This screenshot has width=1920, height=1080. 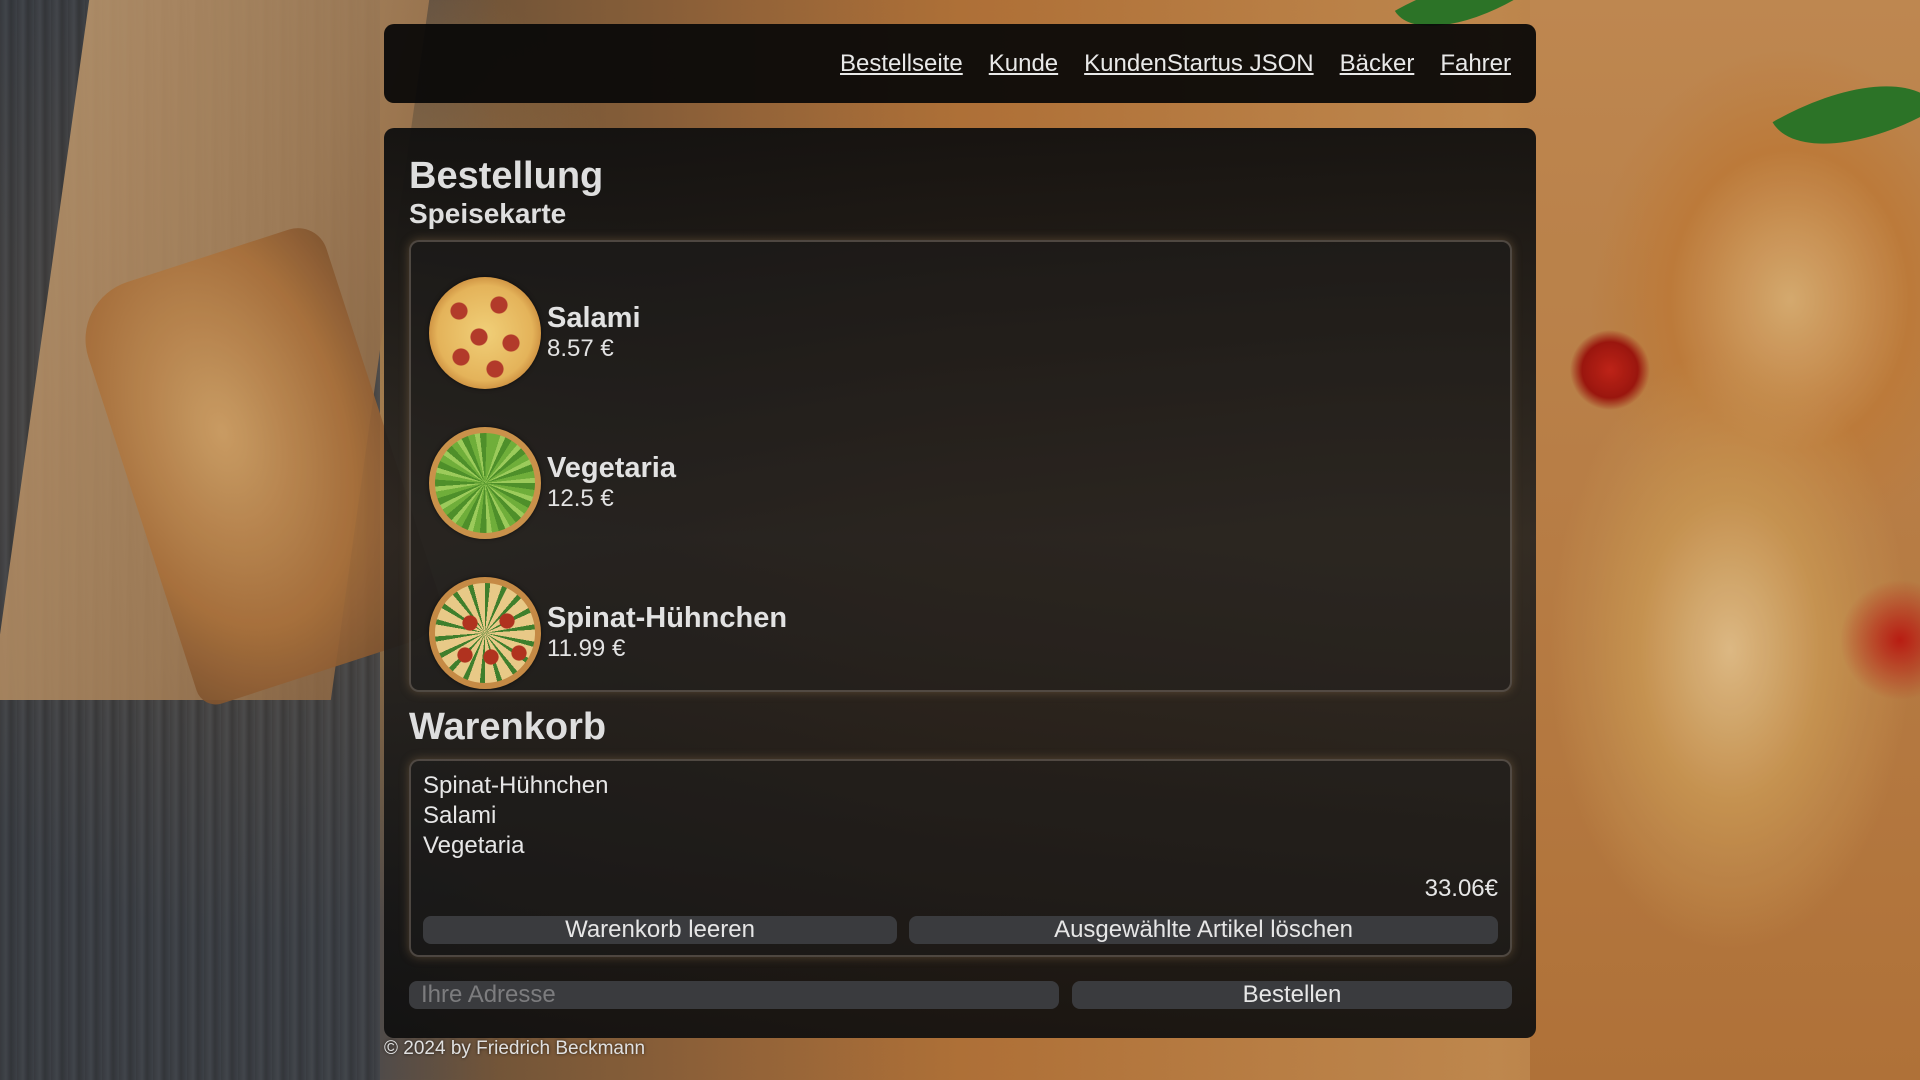 I want to click on page-title: Bestellung, so click(x=506, y=176).